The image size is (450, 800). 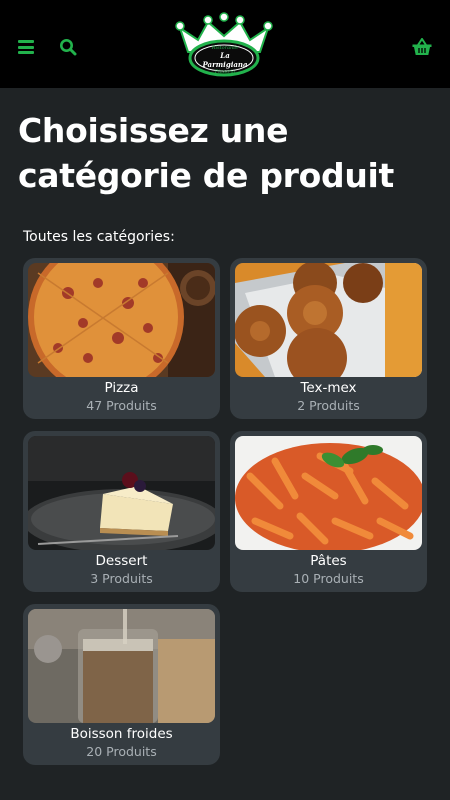 What do you see at coordinates (422, 47) in the screenshot?
I see `basket-icon` at bounding box center [422, 47].